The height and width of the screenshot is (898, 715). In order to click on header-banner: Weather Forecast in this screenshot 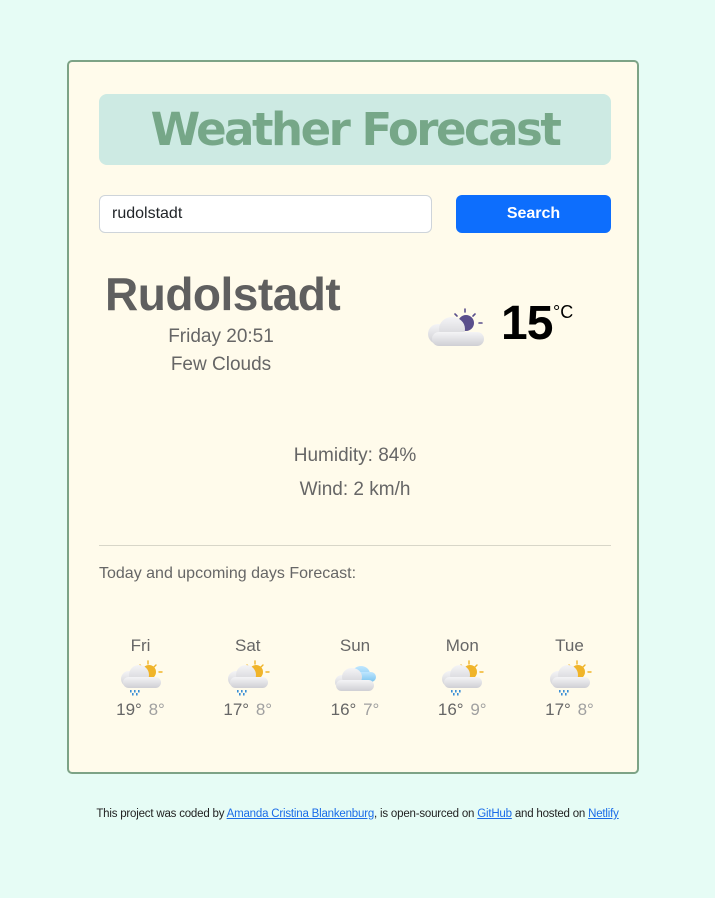, I will do `click(355, 129)`.